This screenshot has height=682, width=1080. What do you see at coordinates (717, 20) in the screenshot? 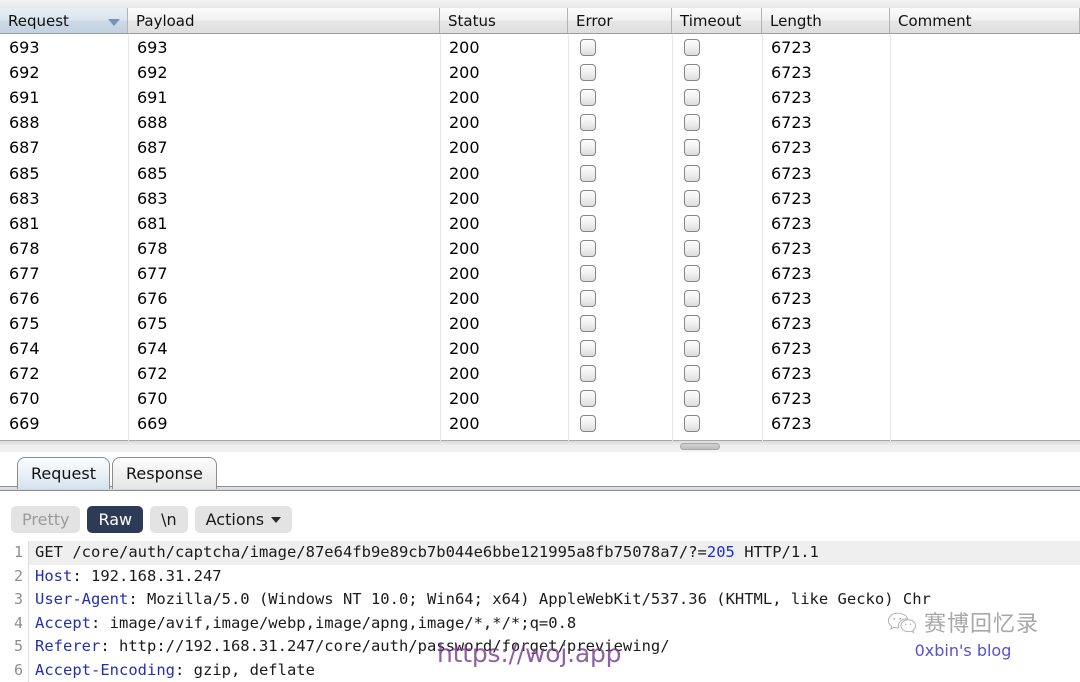
I see `column-header-timeout: Timeout` at bounding box center [717, 20].